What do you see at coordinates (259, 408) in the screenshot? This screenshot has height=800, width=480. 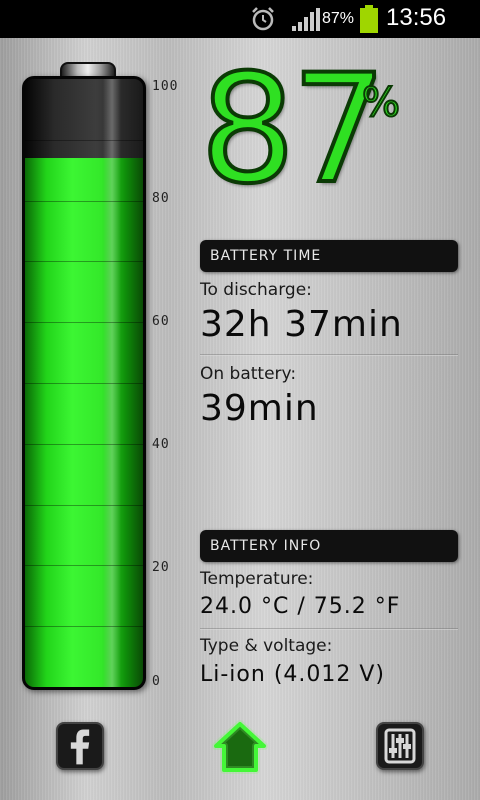 I see `on-battery-value: 39min` at bounding box center [259, 408].